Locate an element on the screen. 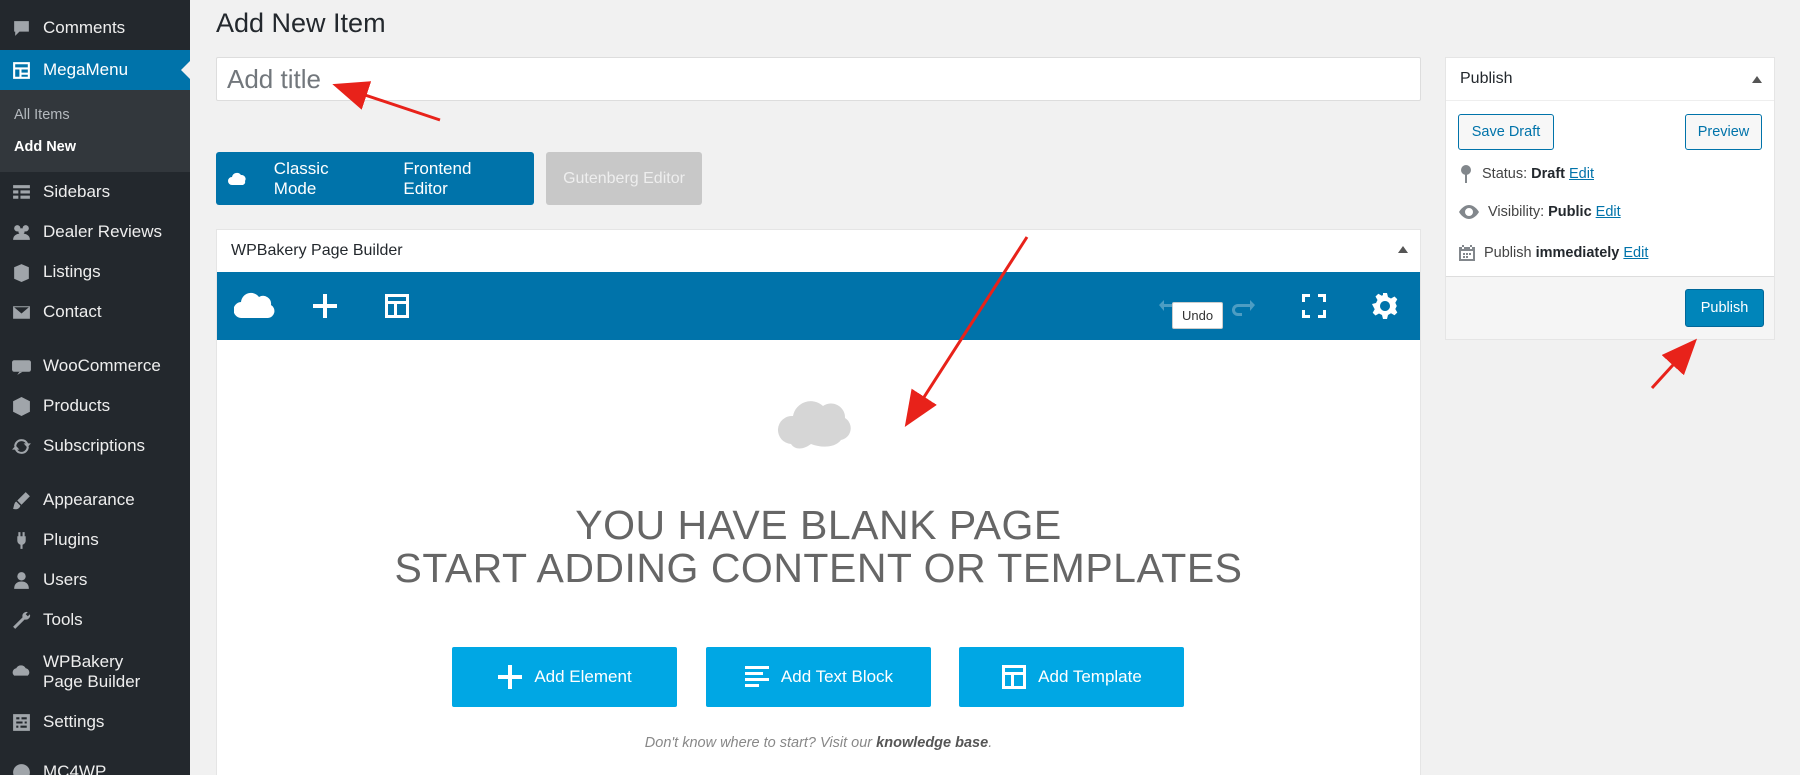 The image size is (1800, 775). eye-icon is located at coordinates (1469, 212).